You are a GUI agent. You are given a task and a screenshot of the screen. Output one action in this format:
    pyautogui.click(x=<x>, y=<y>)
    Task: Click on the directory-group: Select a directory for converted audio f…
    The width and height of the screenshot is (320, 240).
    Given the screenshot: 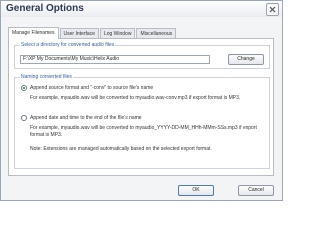 What is the action you would take?
    pyautogui.click(x=142, y=55)
    